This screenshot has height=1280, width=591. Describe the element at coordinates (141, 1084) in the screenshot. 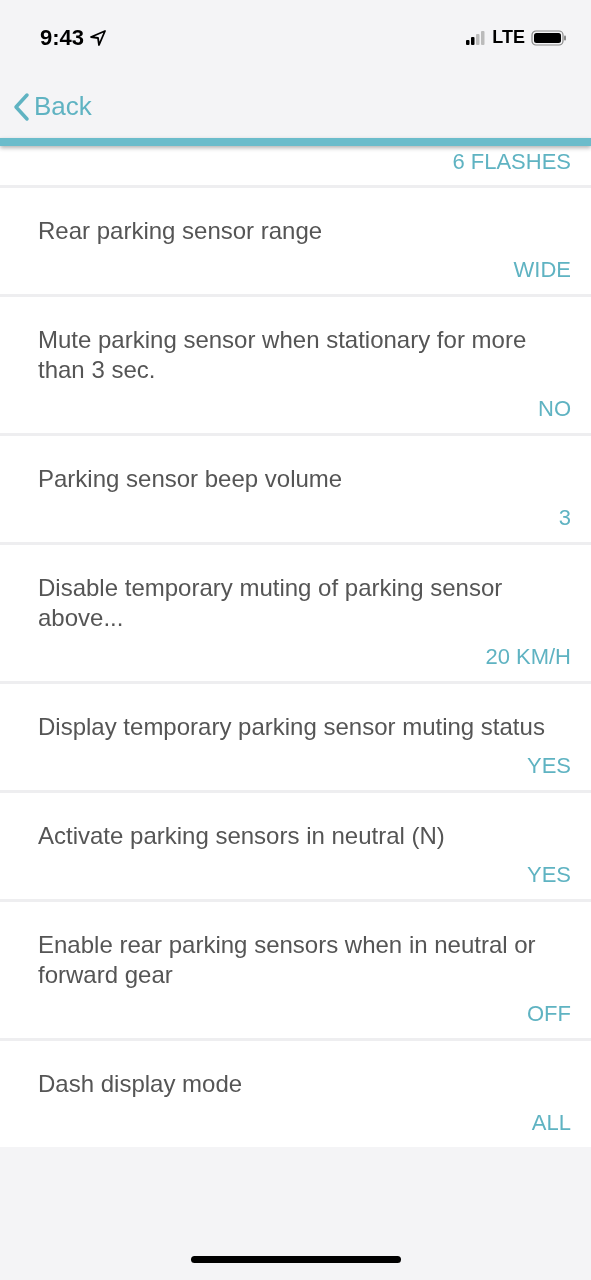

I see `setting-label: Dash display mode` at that location.